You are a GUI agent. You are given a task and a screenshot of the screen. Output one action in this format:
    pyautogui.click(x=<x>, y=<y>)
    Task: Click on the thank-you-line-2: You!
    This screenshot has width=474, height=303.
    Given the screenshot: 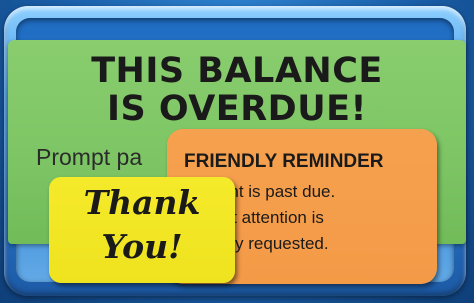 What is the action you would take?
    pyautogui.click(x=142, y=246)
    